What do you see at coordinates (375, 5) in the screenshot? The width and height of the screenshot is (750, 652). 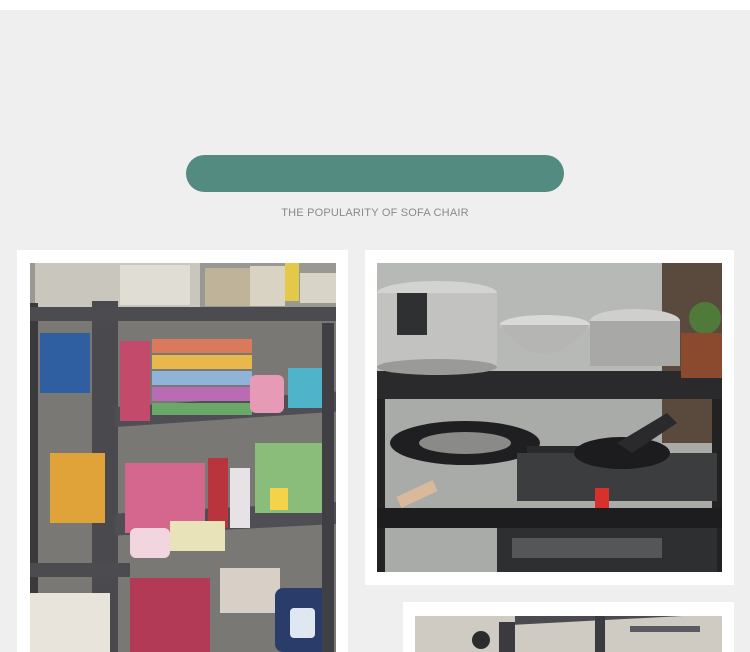 I see `top-strip` at bounding box center [375, 5].